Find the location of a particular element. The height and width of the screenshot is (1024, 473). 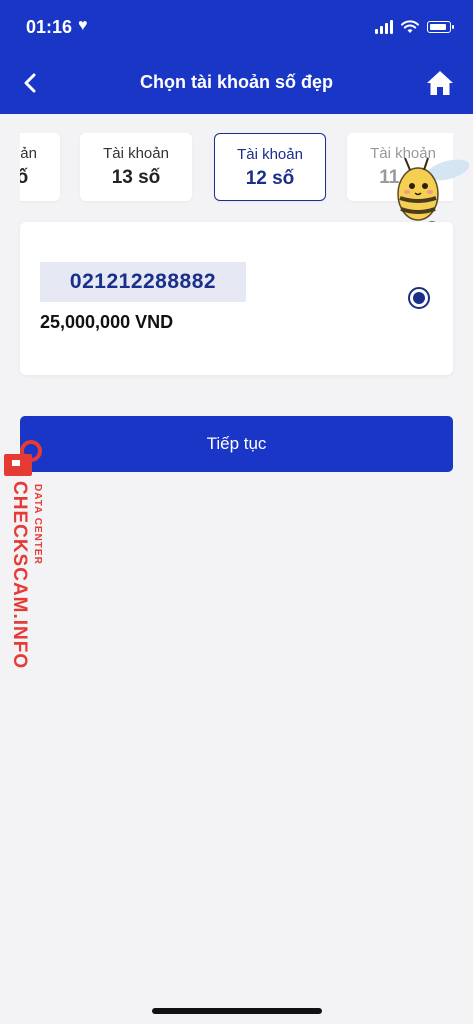

home-button is located at coordinates (440, 83).